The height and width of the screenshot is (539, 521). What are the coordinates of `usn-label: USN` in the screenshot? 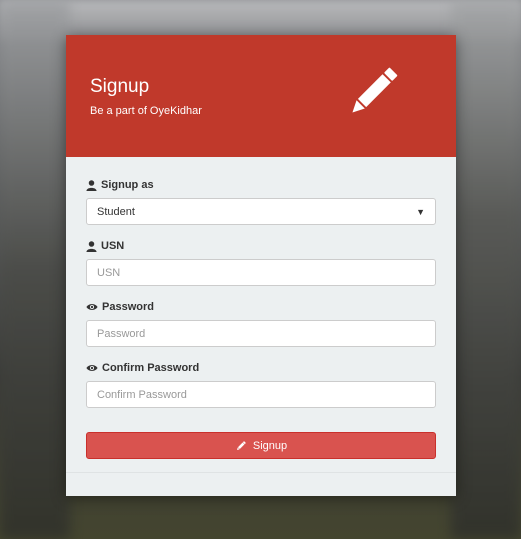 It's located at (261, 246).